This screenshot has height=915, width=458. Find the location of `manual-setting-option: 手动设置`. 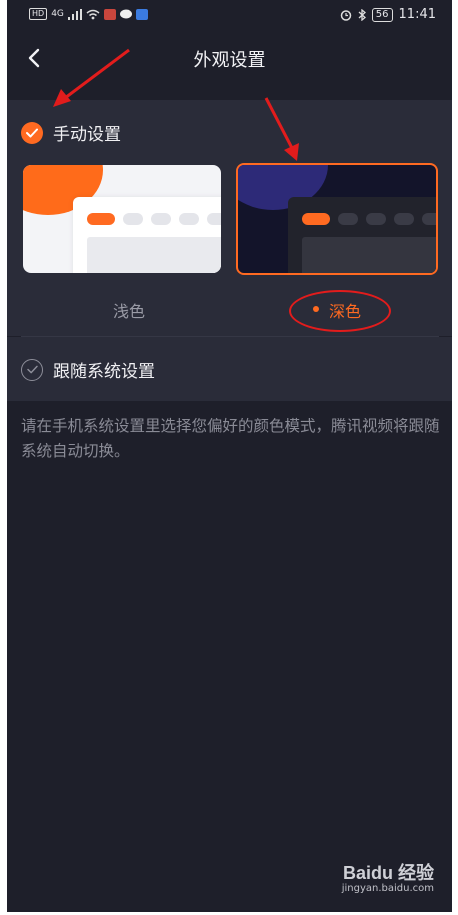

manual-setting-option: 手动设置 is located at coordinates (71, 132).